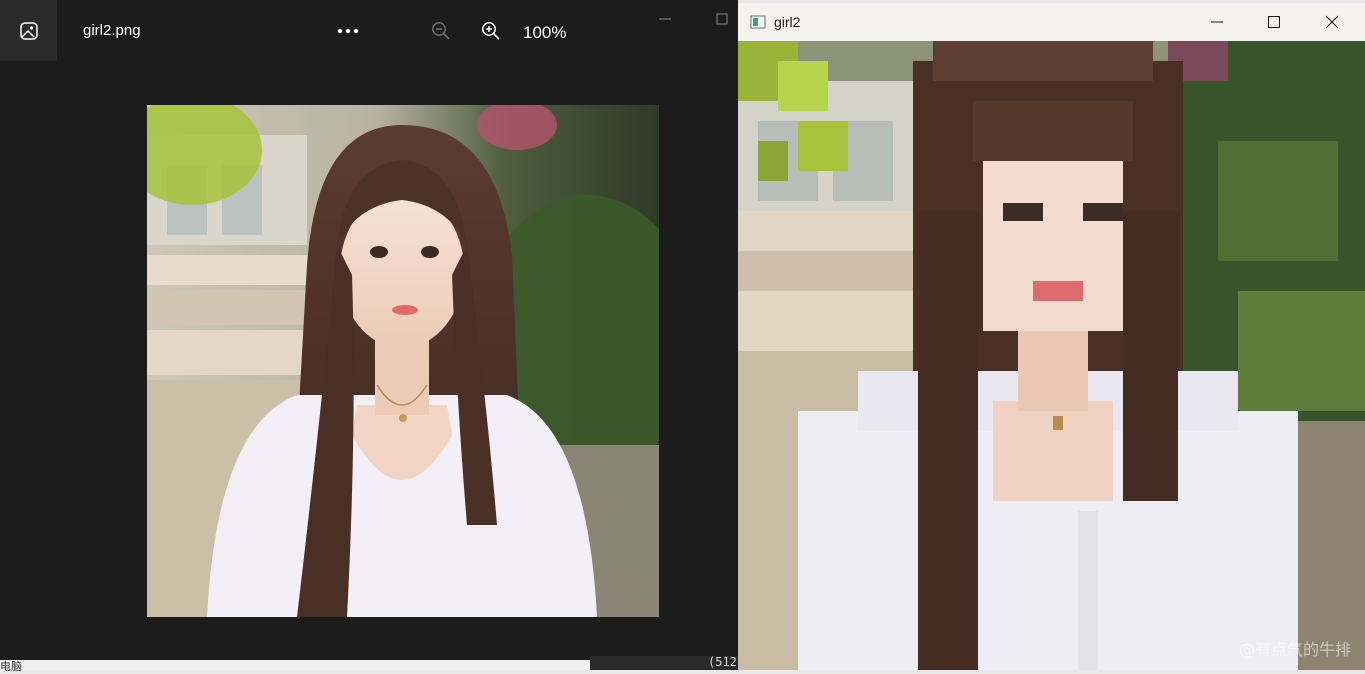 The image size is (1365, 674). I want to click on viewer-toolbar: girl2.png 100%, so click(369, 31).